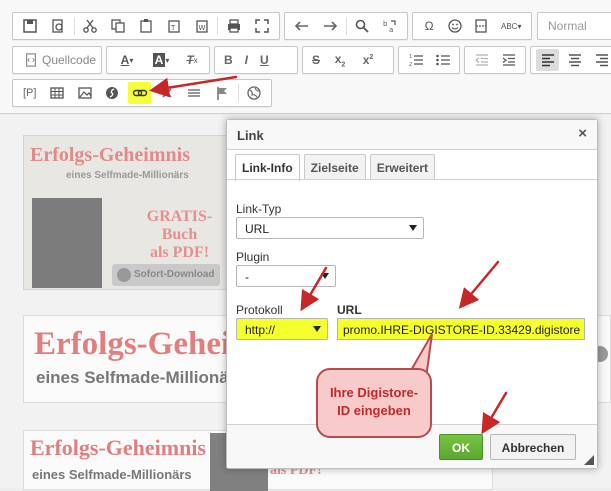 This screenshot has width=611, height=491. I want to click on toolbar-group-document: T W, so click(146, 26).